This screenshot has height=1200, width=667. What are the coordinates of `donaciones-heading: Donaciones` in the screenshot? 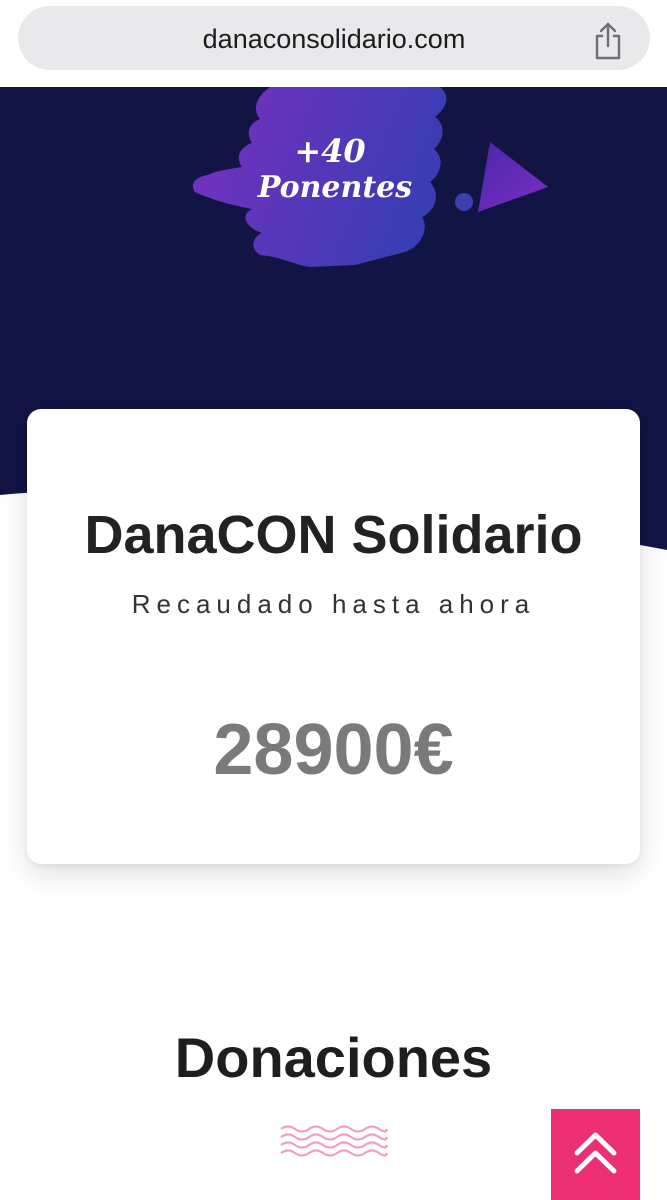 It's located at (333, 1057).